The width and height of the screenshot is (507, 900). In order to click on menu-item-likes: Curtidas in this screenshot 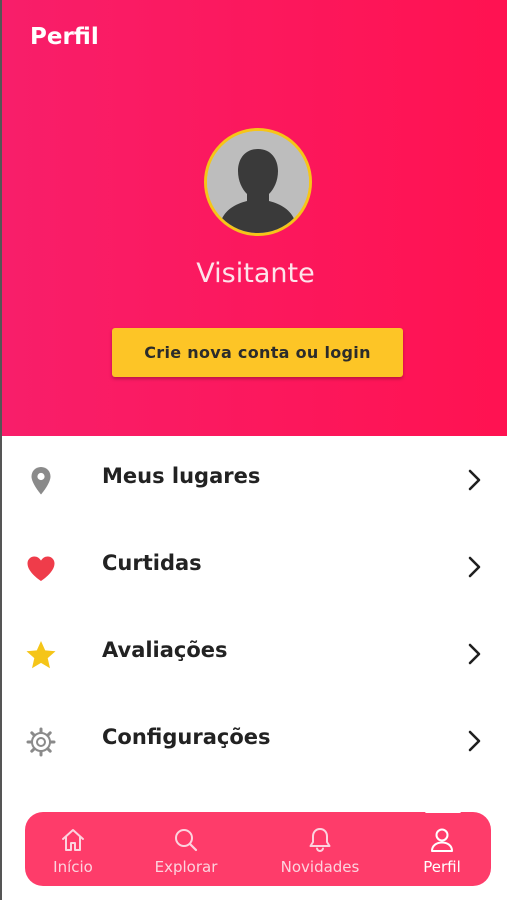, I will do `click(254, 566)`.